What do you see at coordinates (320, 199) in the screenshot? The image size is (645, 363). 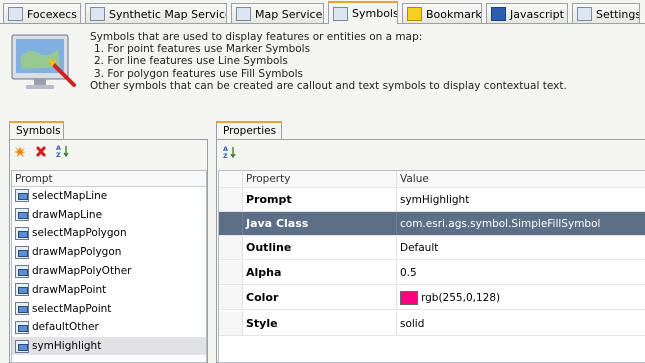 I see `property-name: Prompt` at bounding box center [320, 199].